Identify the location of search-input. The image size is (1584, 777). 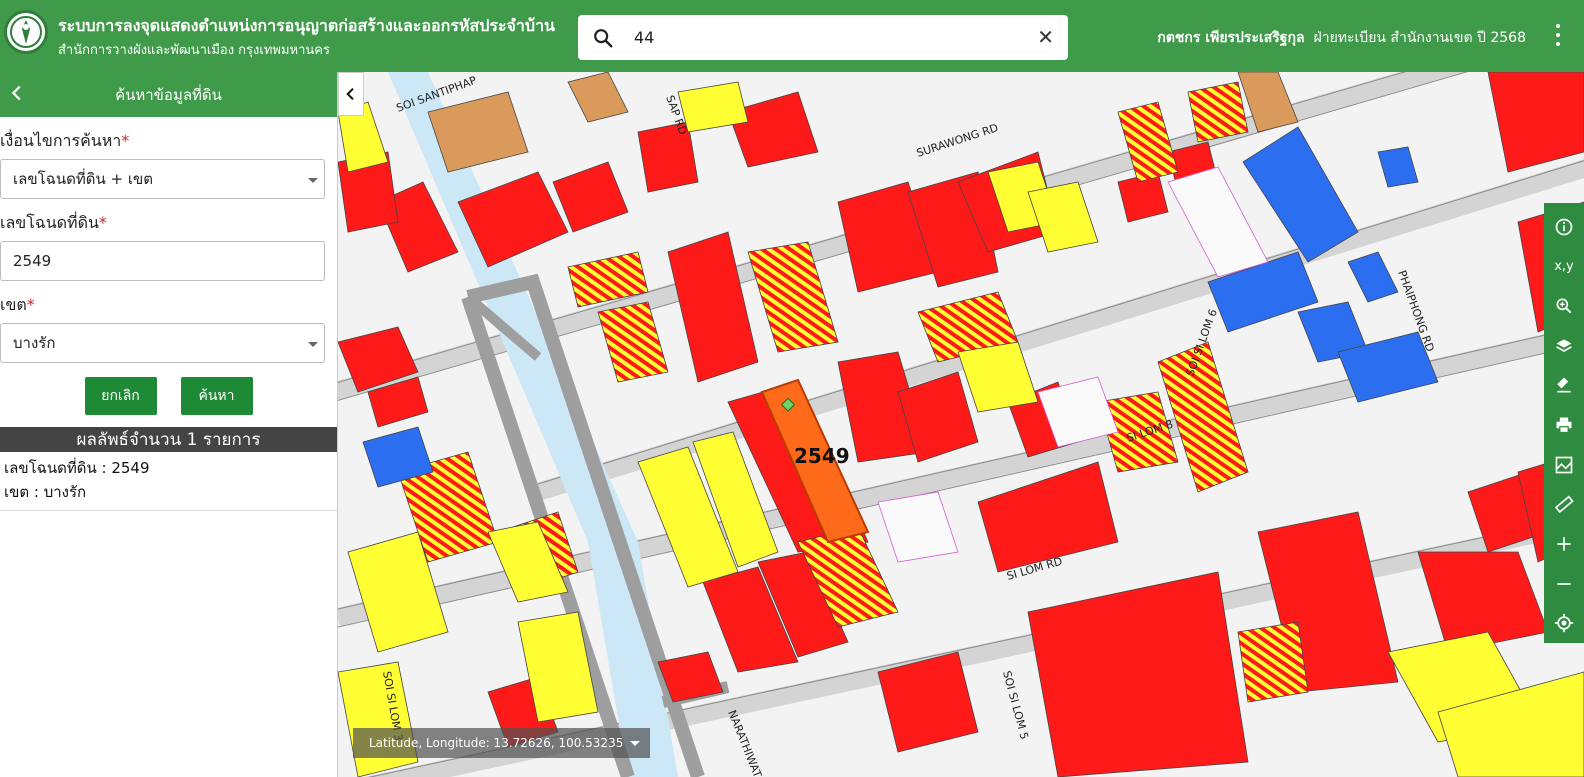
(822, 37).